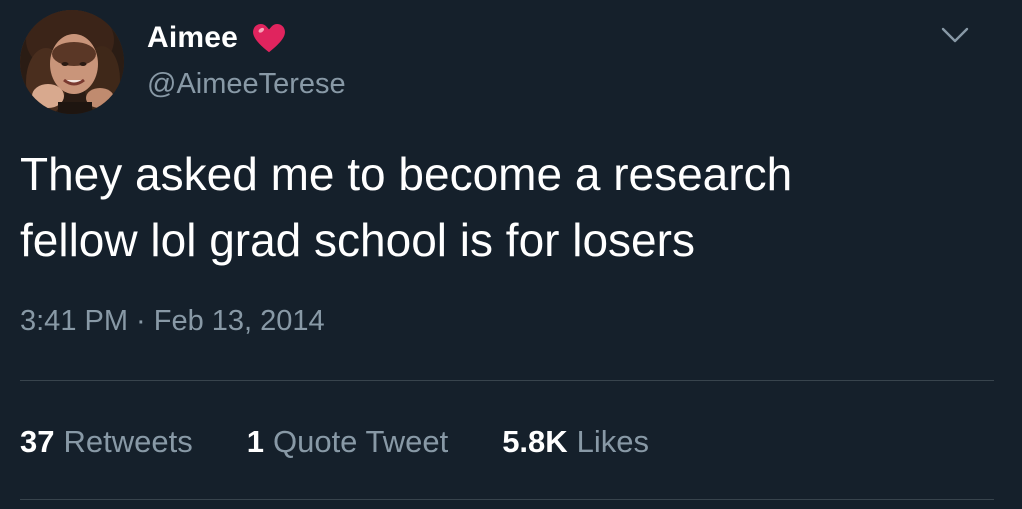 This screenshot has width=1022, height=509. What do you see at coordinates (955, 35) in the screenshot?
I see `chevron-down-icon` at bounding box center [955, 35].